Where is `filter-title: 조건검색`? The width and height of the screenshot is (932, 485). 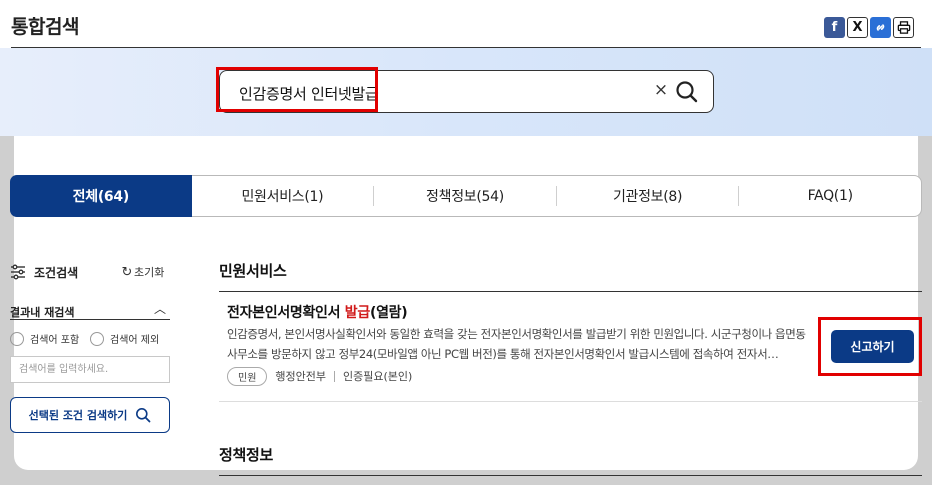
filter-title: 조건검색 is located at coordinates (56, 273).